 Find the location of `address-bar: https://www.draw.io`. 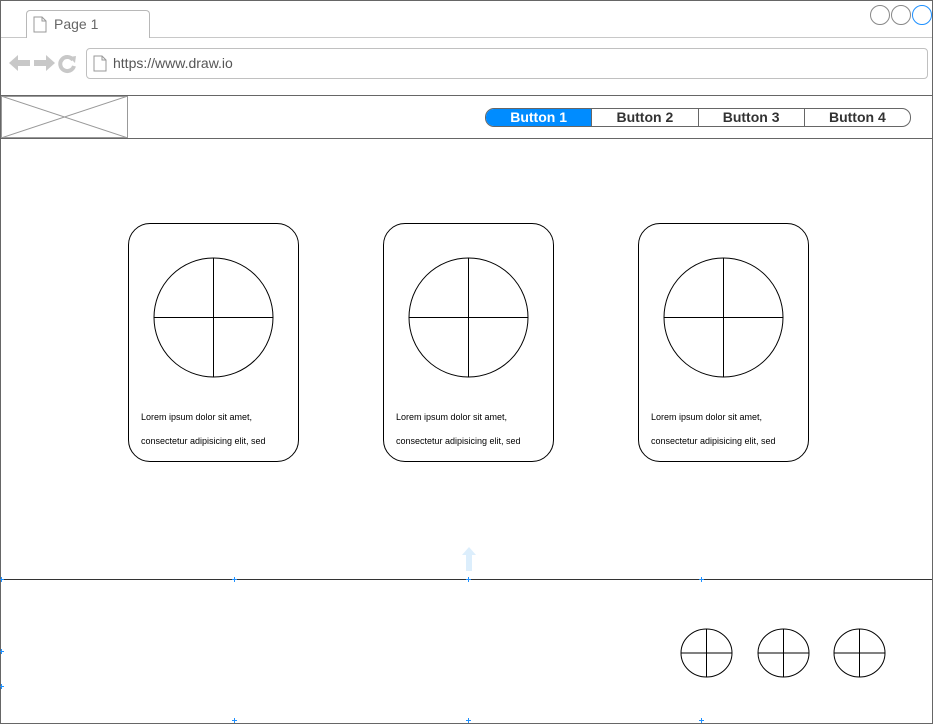

address-bar: https://www.draw.io is located at coordinates (507, 63).